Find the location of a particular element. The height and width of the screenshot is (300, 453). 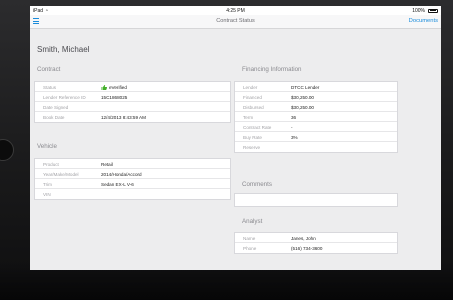

verified-thumb-icon is located at coordinates (104, 87).